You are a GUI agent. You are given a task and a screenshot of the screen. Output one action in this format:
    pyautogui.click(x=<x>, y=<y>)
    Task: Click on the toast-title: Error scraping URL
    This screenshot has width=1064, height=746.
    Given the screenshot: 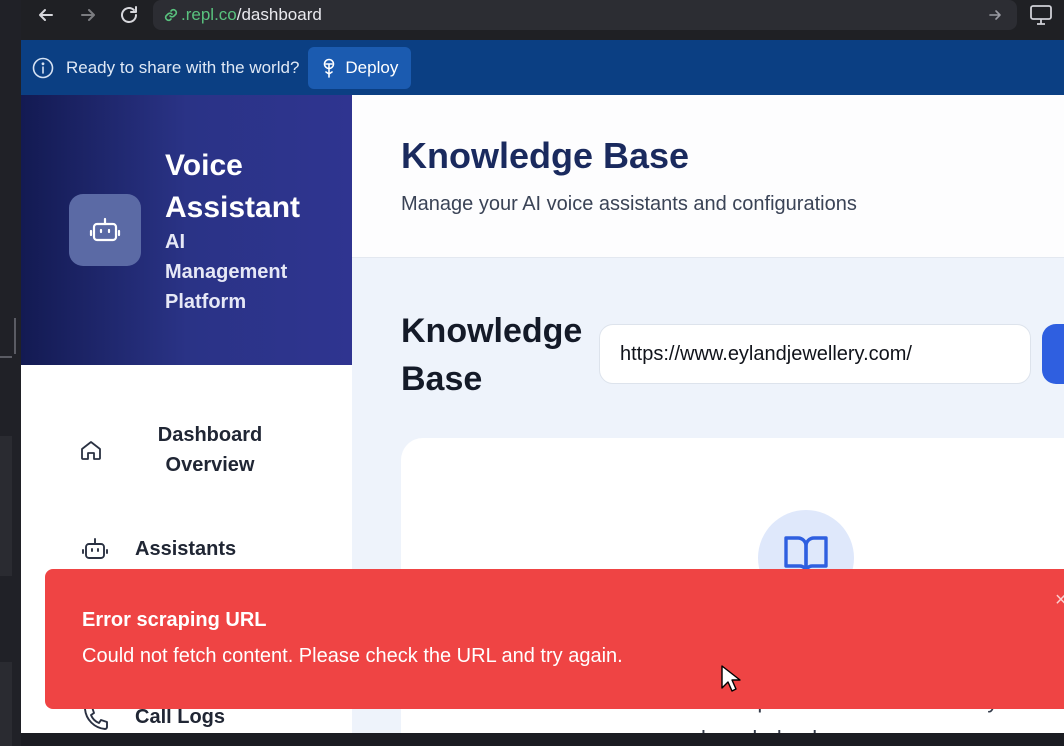 What is the action you would take?
    pyautogui.click(x=174, y=620)
    